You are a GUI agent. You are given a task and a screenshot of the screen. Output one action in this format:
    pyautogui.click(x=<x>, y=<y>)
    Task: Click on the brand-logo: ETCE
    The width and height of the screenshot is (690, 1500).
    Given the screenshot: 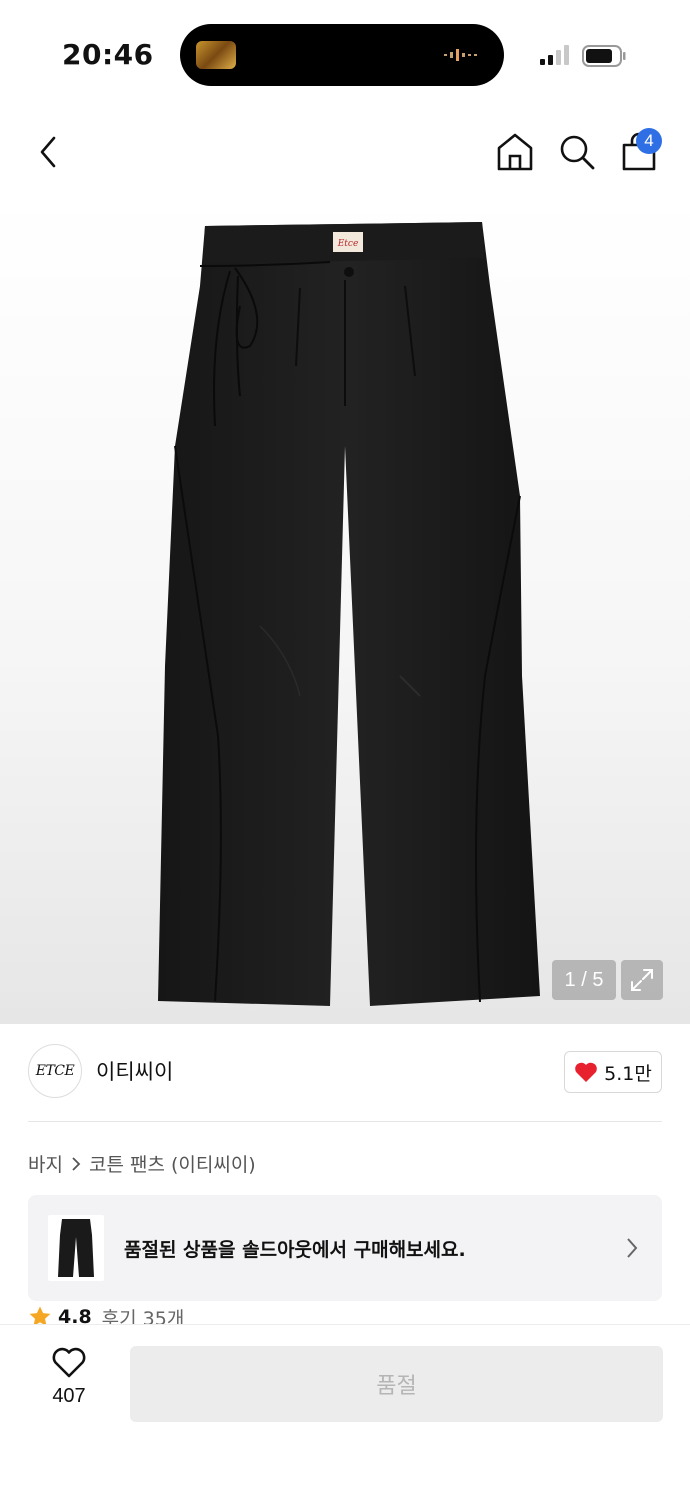 What is the action you would take?
    pyautogui.click(x=55, y=1071)
    